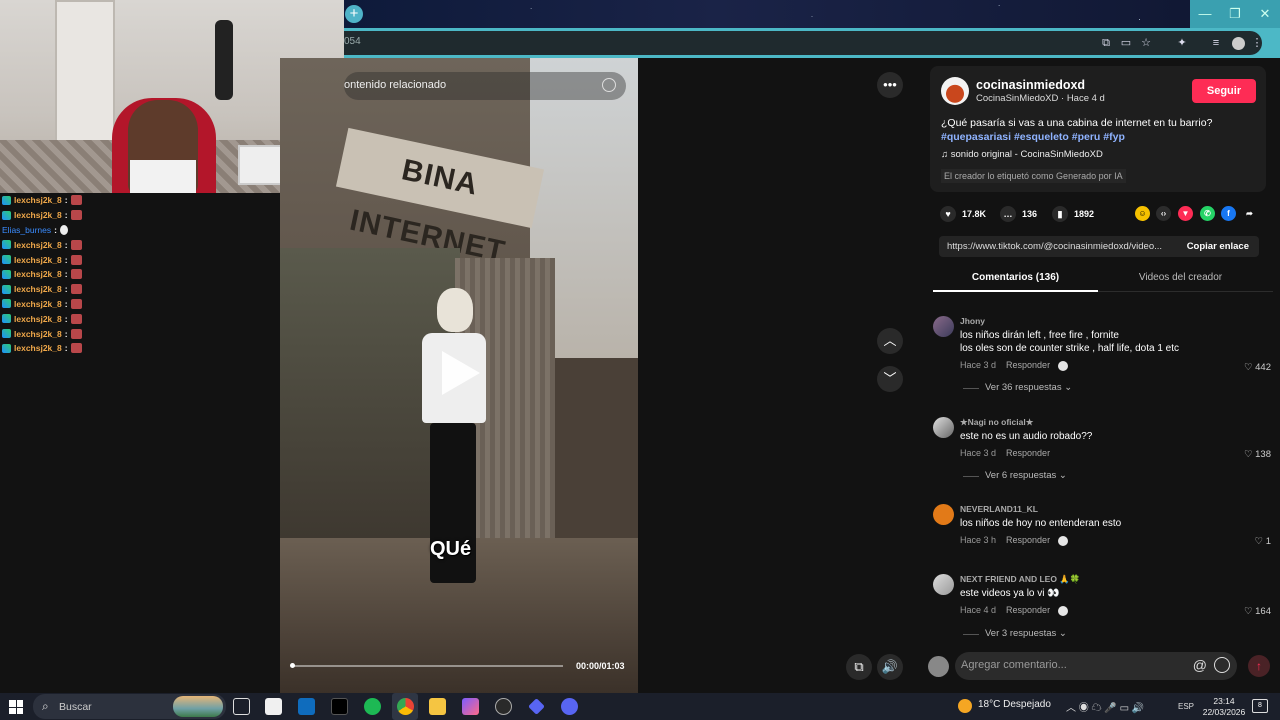 This screenshot has height=720, width=1280. I want to click on extensions-icon: ✦, so click(1182, 43).